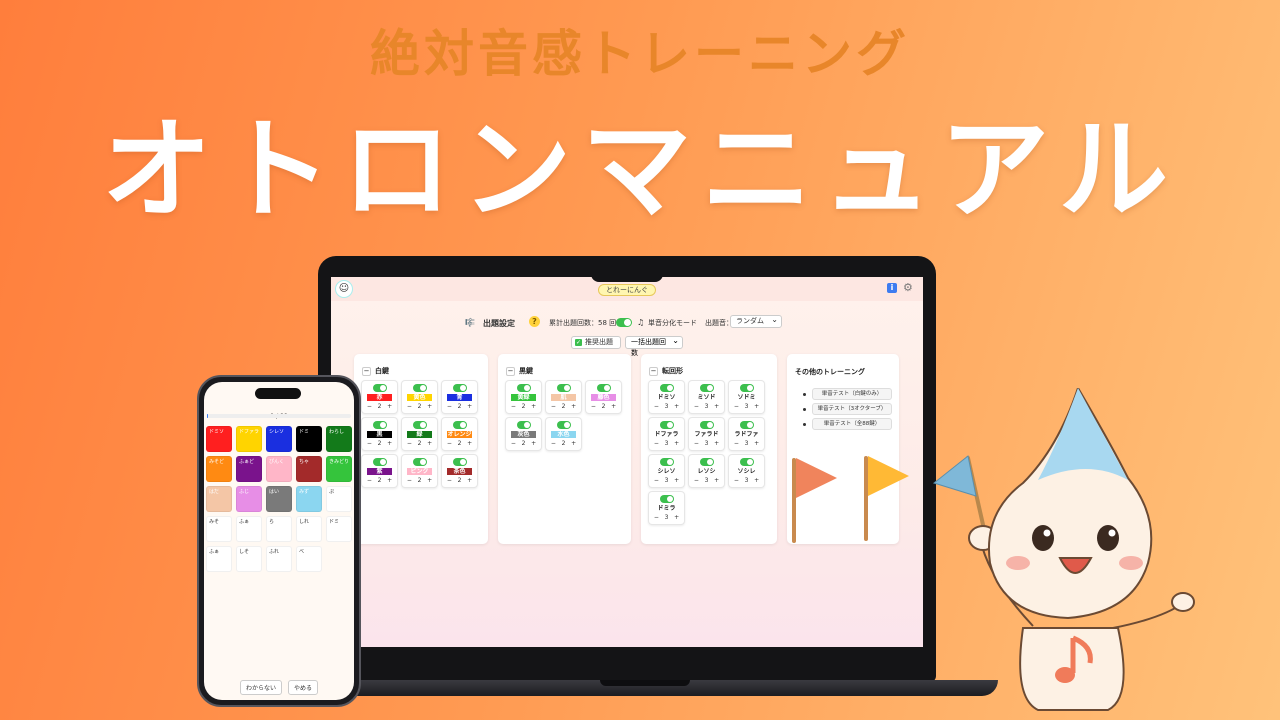 The height and width of the screenshot is (720, 1280). Describe the element at coordinates (419, 434) in the screenshot. I see `key-card: 緑 −2 +` at that location.